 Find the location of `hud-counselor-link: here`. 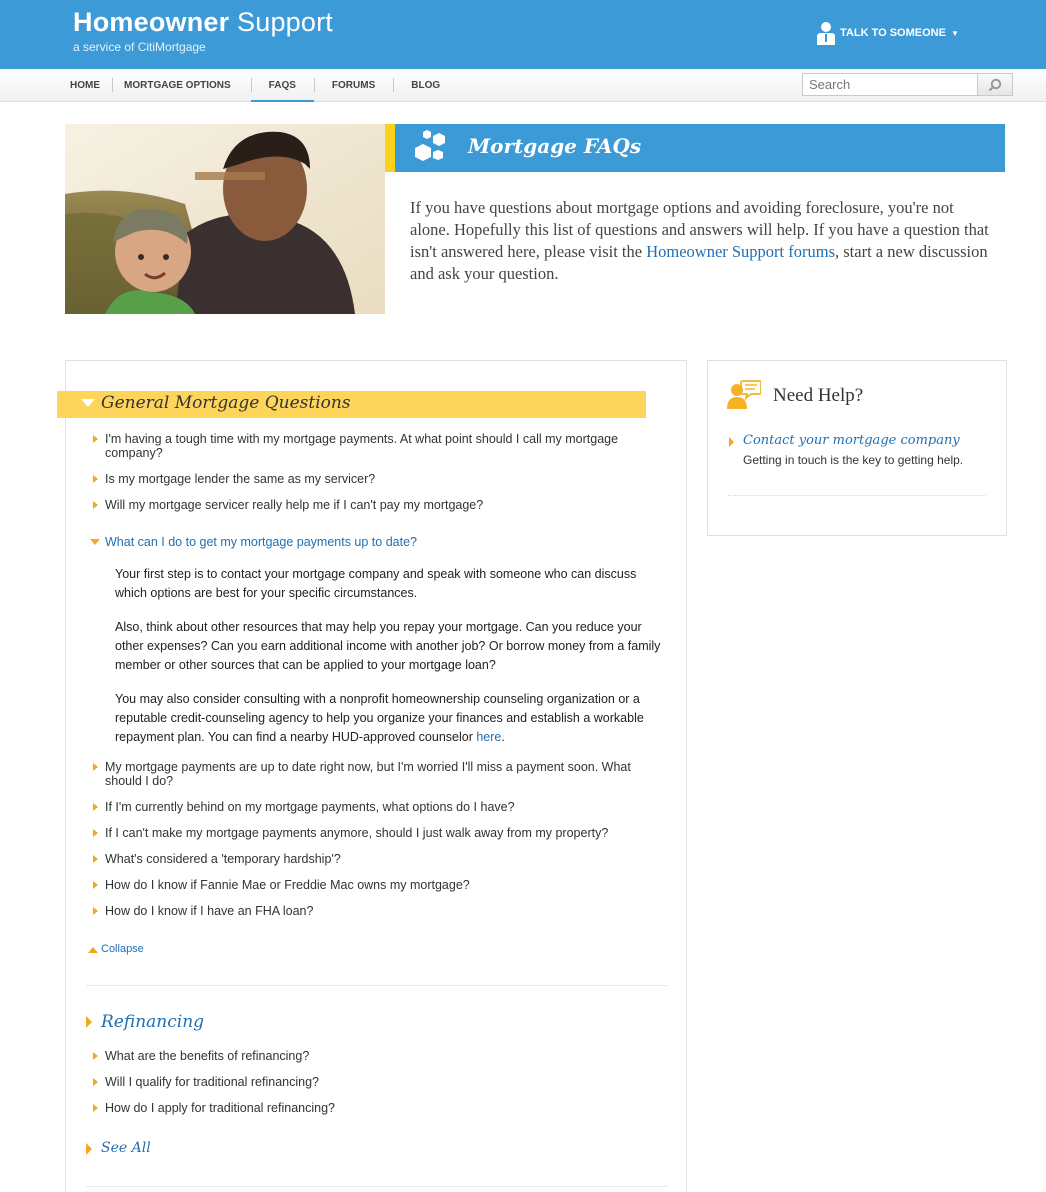

hud-counselor-link: here is located at coordinates (488, 737).